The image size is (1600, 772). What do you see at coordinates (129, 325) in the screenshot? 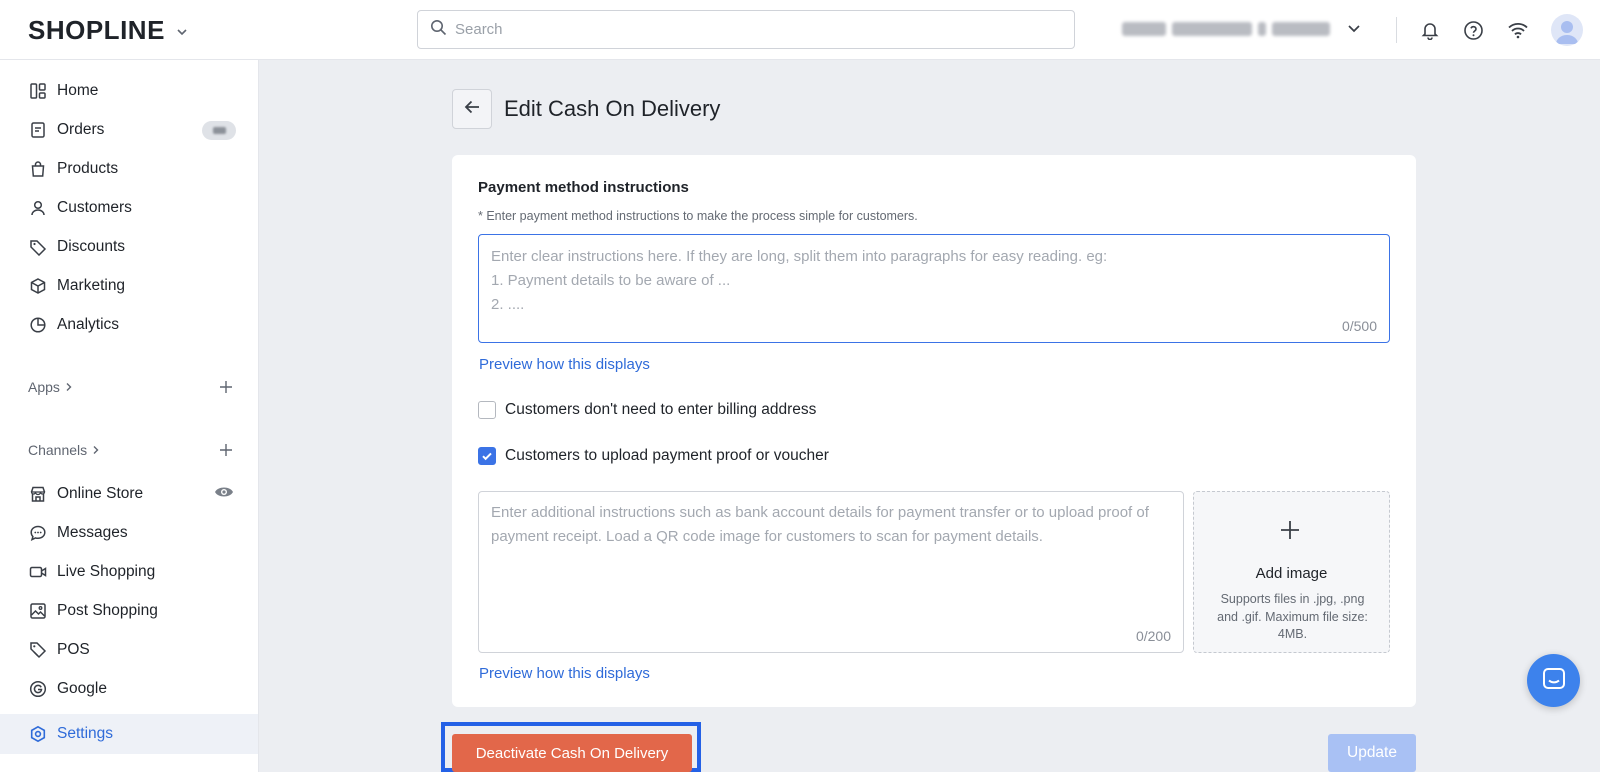
I see `sidebar-item-analytics: Analytics` at bounding box center [129, 325].